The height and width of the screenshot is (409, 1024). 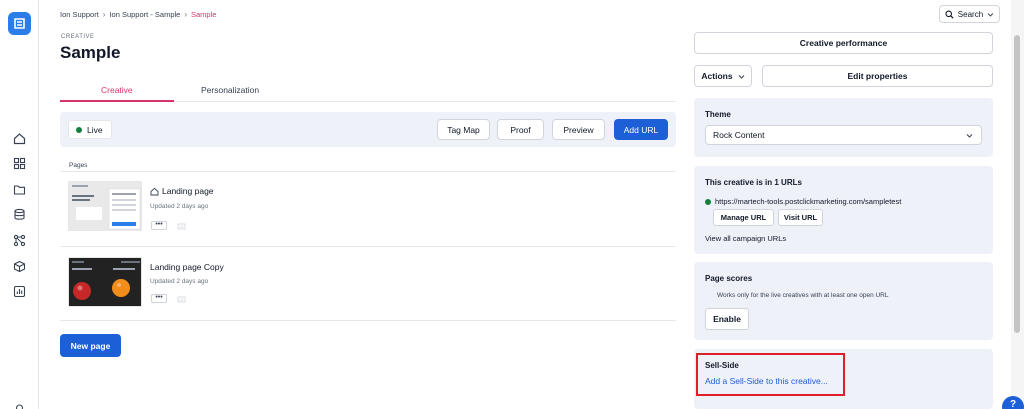 What do you see at coordinates (95, 129) in the screenshot?
I see `status-label: Live` at bounding box center [95, 129].